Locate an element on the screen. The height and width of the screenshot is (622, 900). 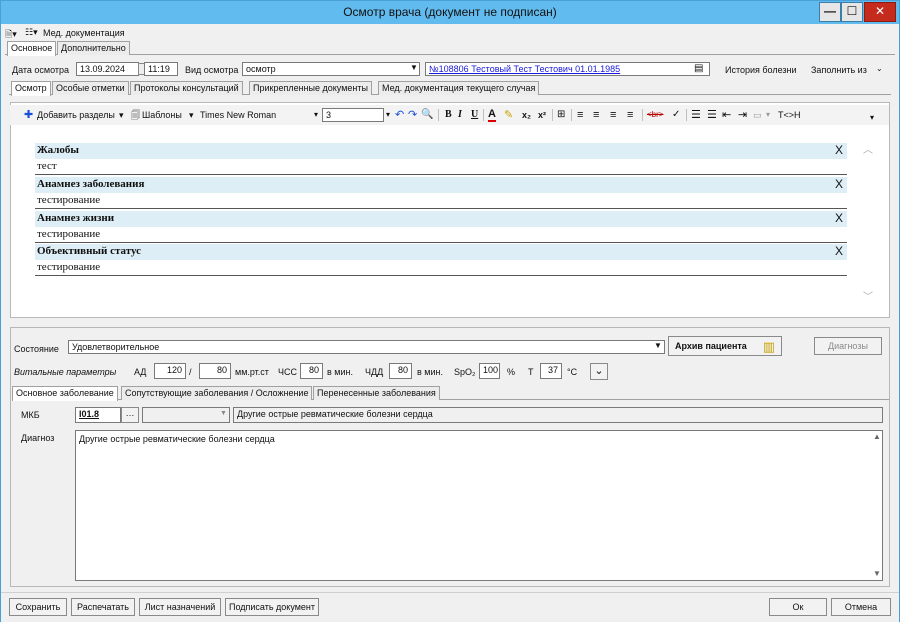
bp-systolic-input: 120 is located at coordinates (170, 371).